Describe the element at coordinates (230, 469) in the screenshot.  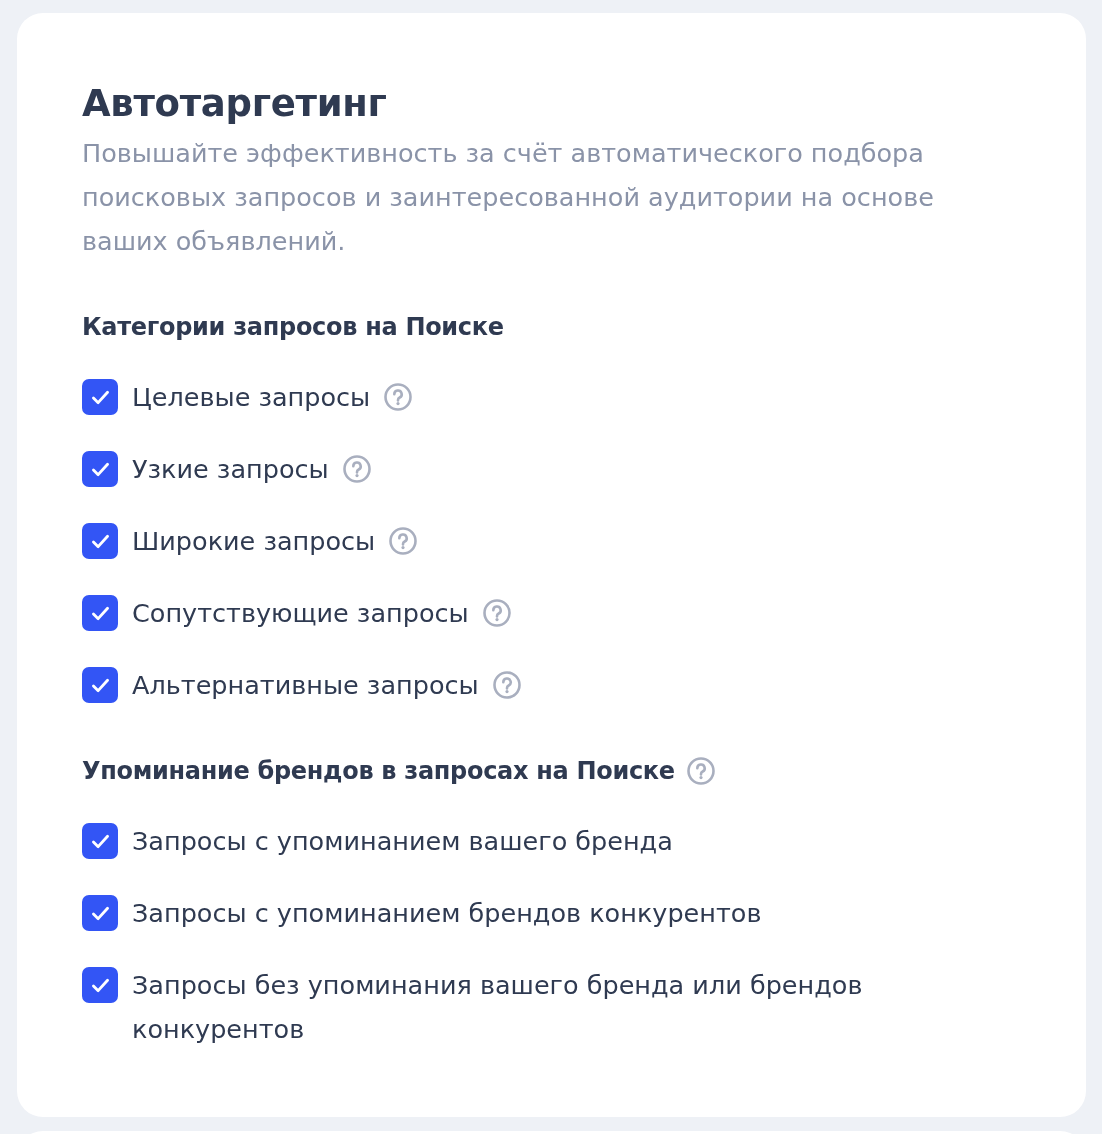
I see `checkbox-label: Узкие запросы` at that location.